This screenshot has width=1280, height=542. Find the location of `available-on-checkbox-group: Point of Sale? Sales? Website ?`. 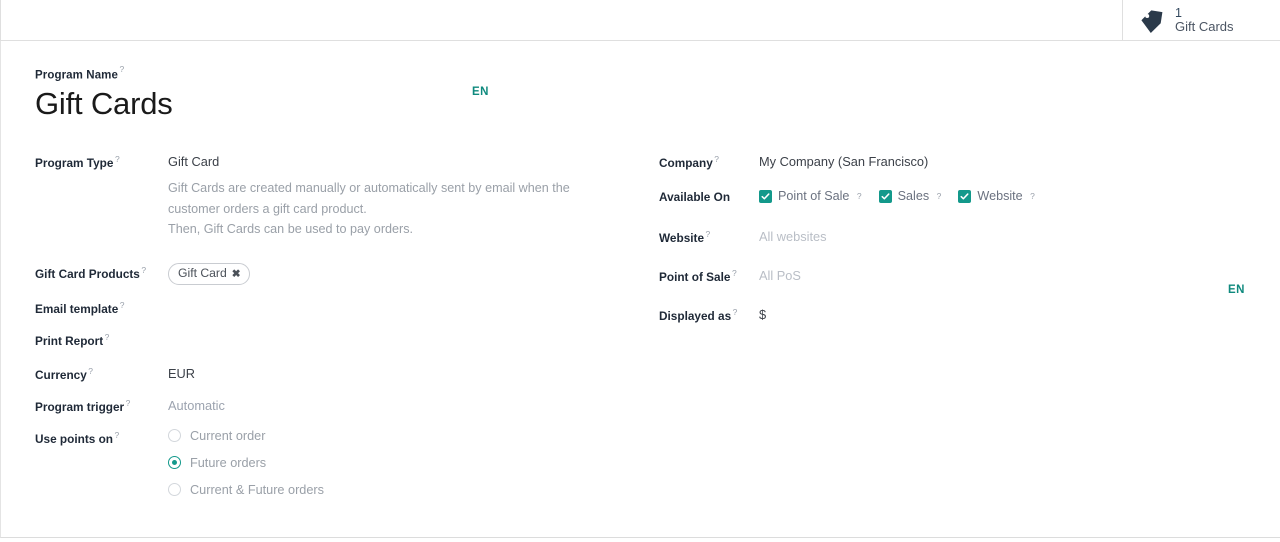

available-on-checkbox-group: Point of Sale? Sales? Website ? is located at coordinates (897, 195).